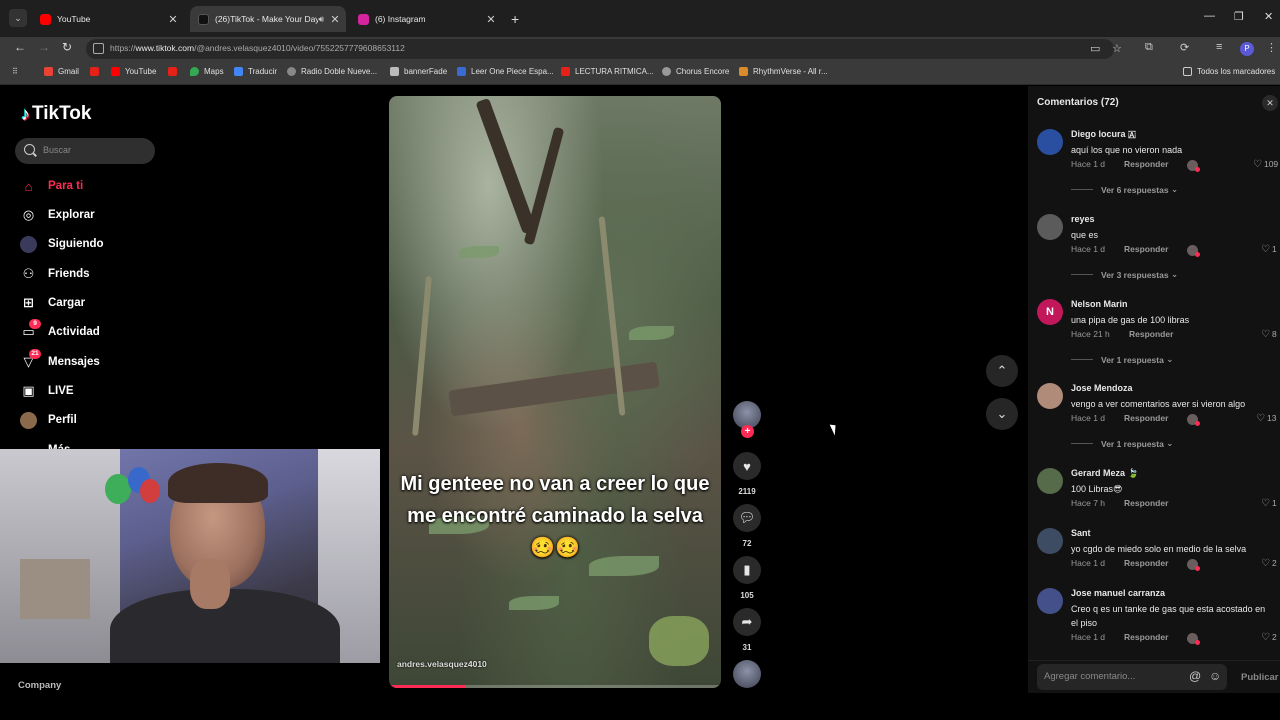  What do you see at coordinates (1219, 47) in the screenshot?
I see `media-controls-icon: ≡` at bounding box center [1219, 47].